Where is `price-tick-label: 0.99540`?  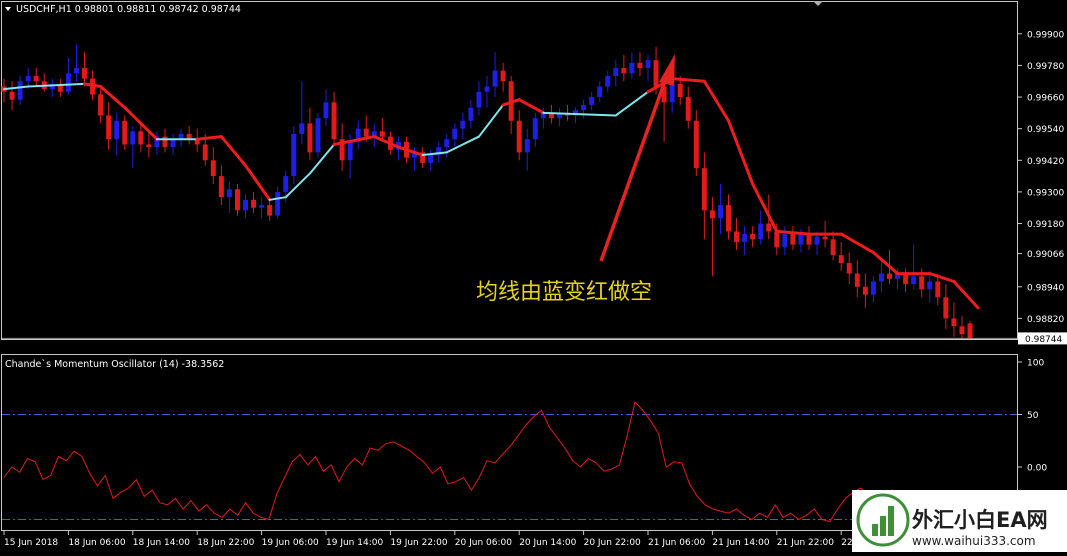
price-tick-label: 0.99540 is located at coordinates (1045, 130).